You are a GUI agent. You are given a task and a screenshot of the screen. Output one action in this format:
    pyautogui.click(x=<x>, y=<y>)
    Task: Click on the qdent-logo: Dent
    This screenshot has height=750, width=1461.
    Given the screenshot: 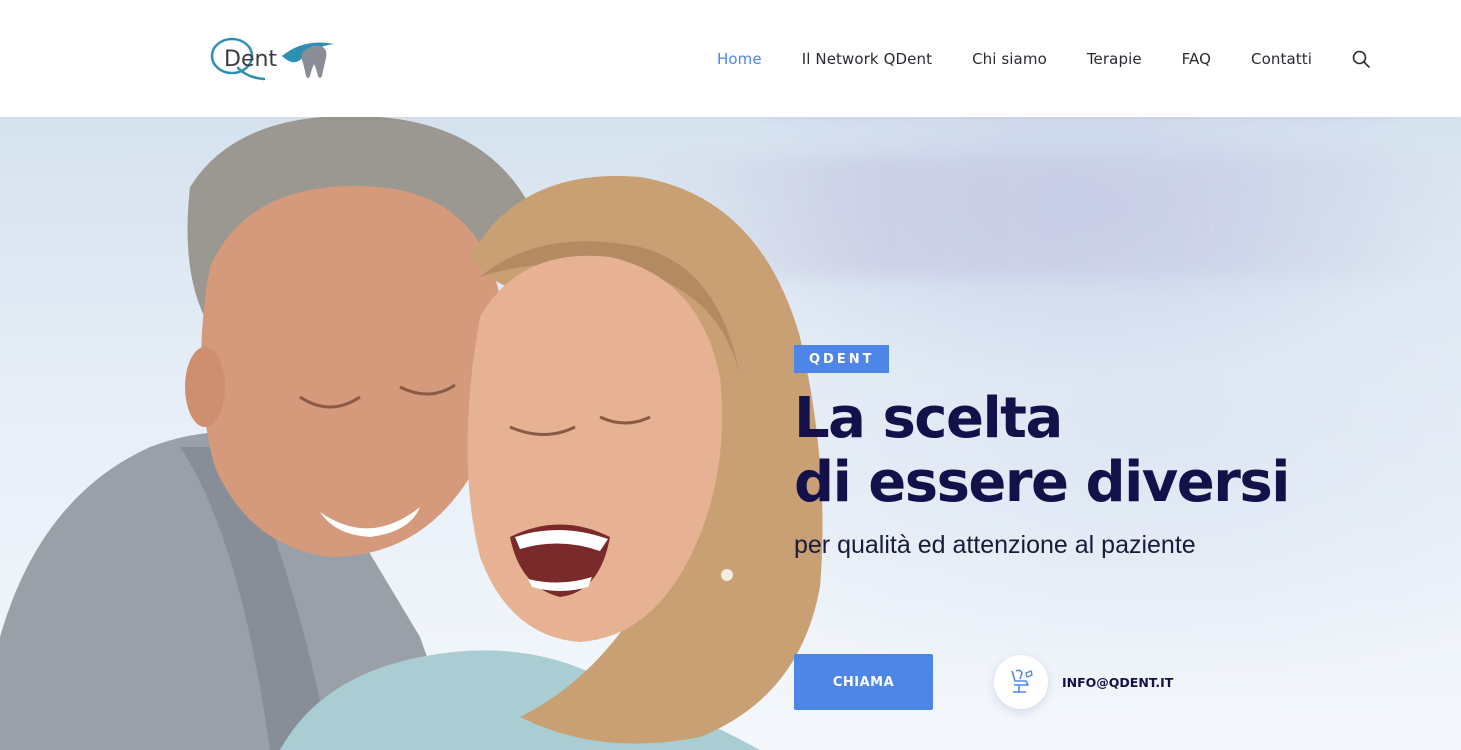 What is the action you would take?
    pyautogui.click(x=274, y=59)
    